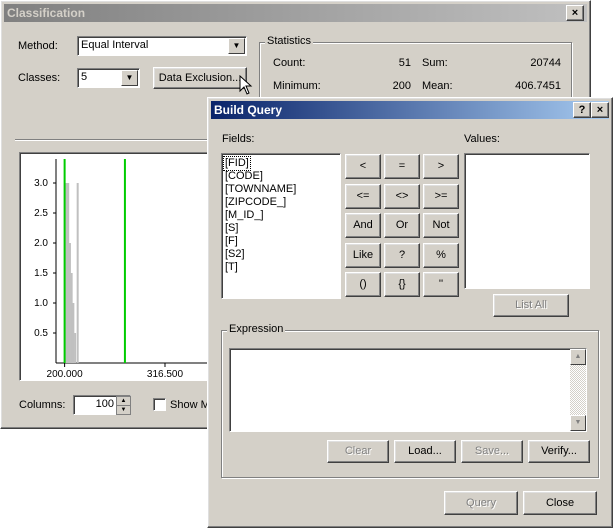 The height and width of the screenshot is (529, 613). I want to click on y-tick-label: 1.0, so click(41, 303).